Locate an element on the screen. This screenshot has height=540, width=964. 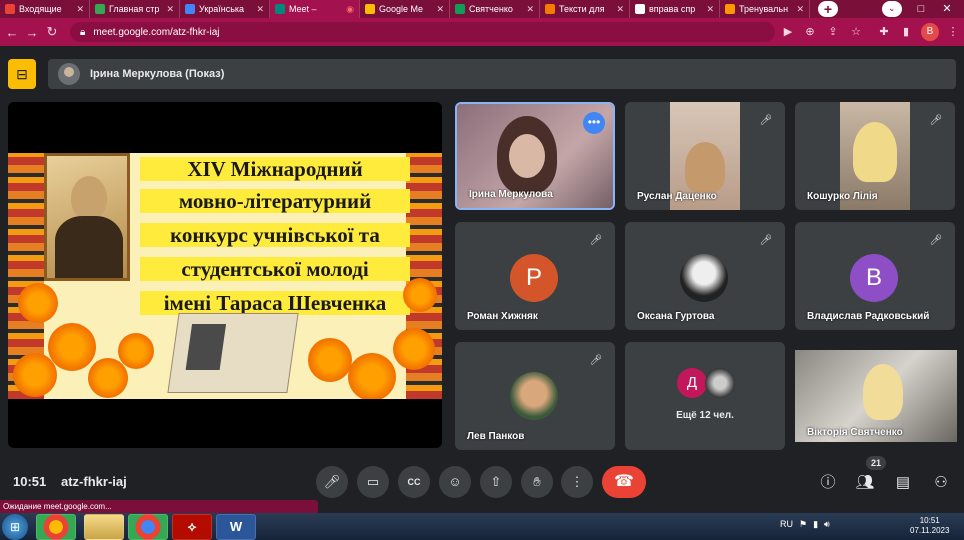
mic-icon: 🎤︎ is located at coordinates (332, 482).